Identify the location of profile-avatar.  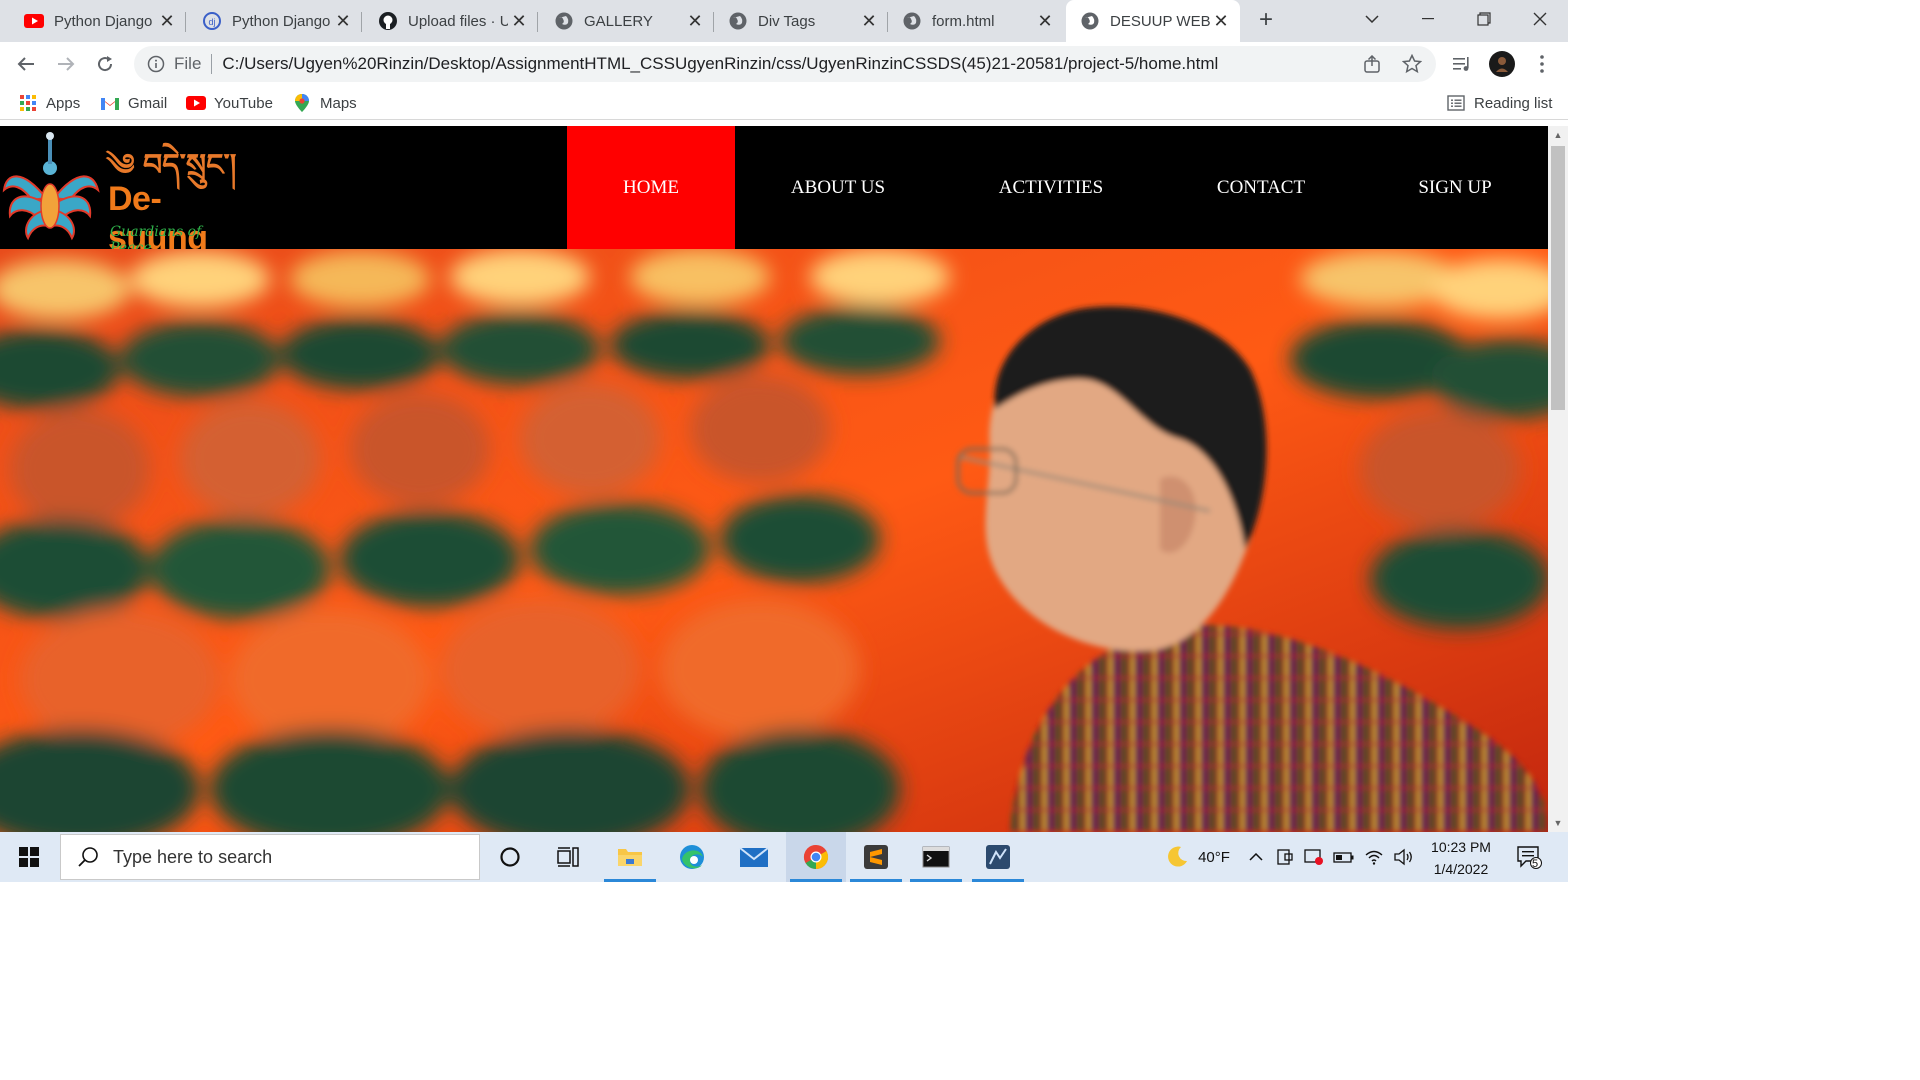
(1502, 64).